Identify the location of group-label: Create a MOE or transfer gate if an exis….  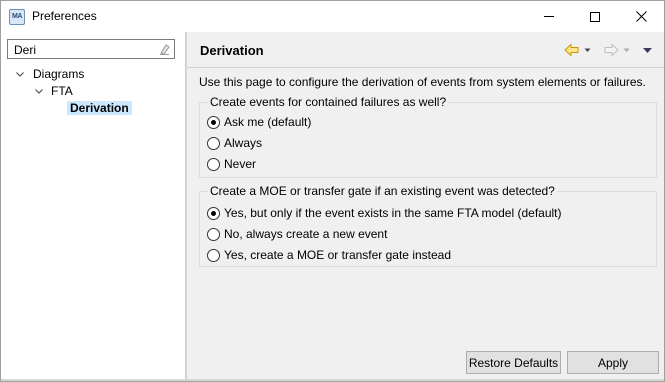
(382, 191).